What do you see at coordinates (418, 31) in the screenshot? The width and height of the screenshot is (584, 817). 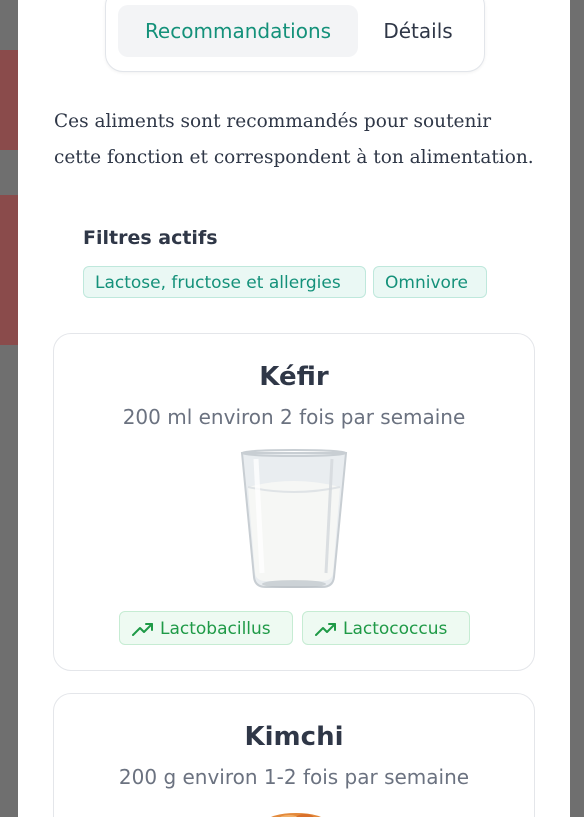 I see `tab-details: Détails` at bounding box center [418, 31].